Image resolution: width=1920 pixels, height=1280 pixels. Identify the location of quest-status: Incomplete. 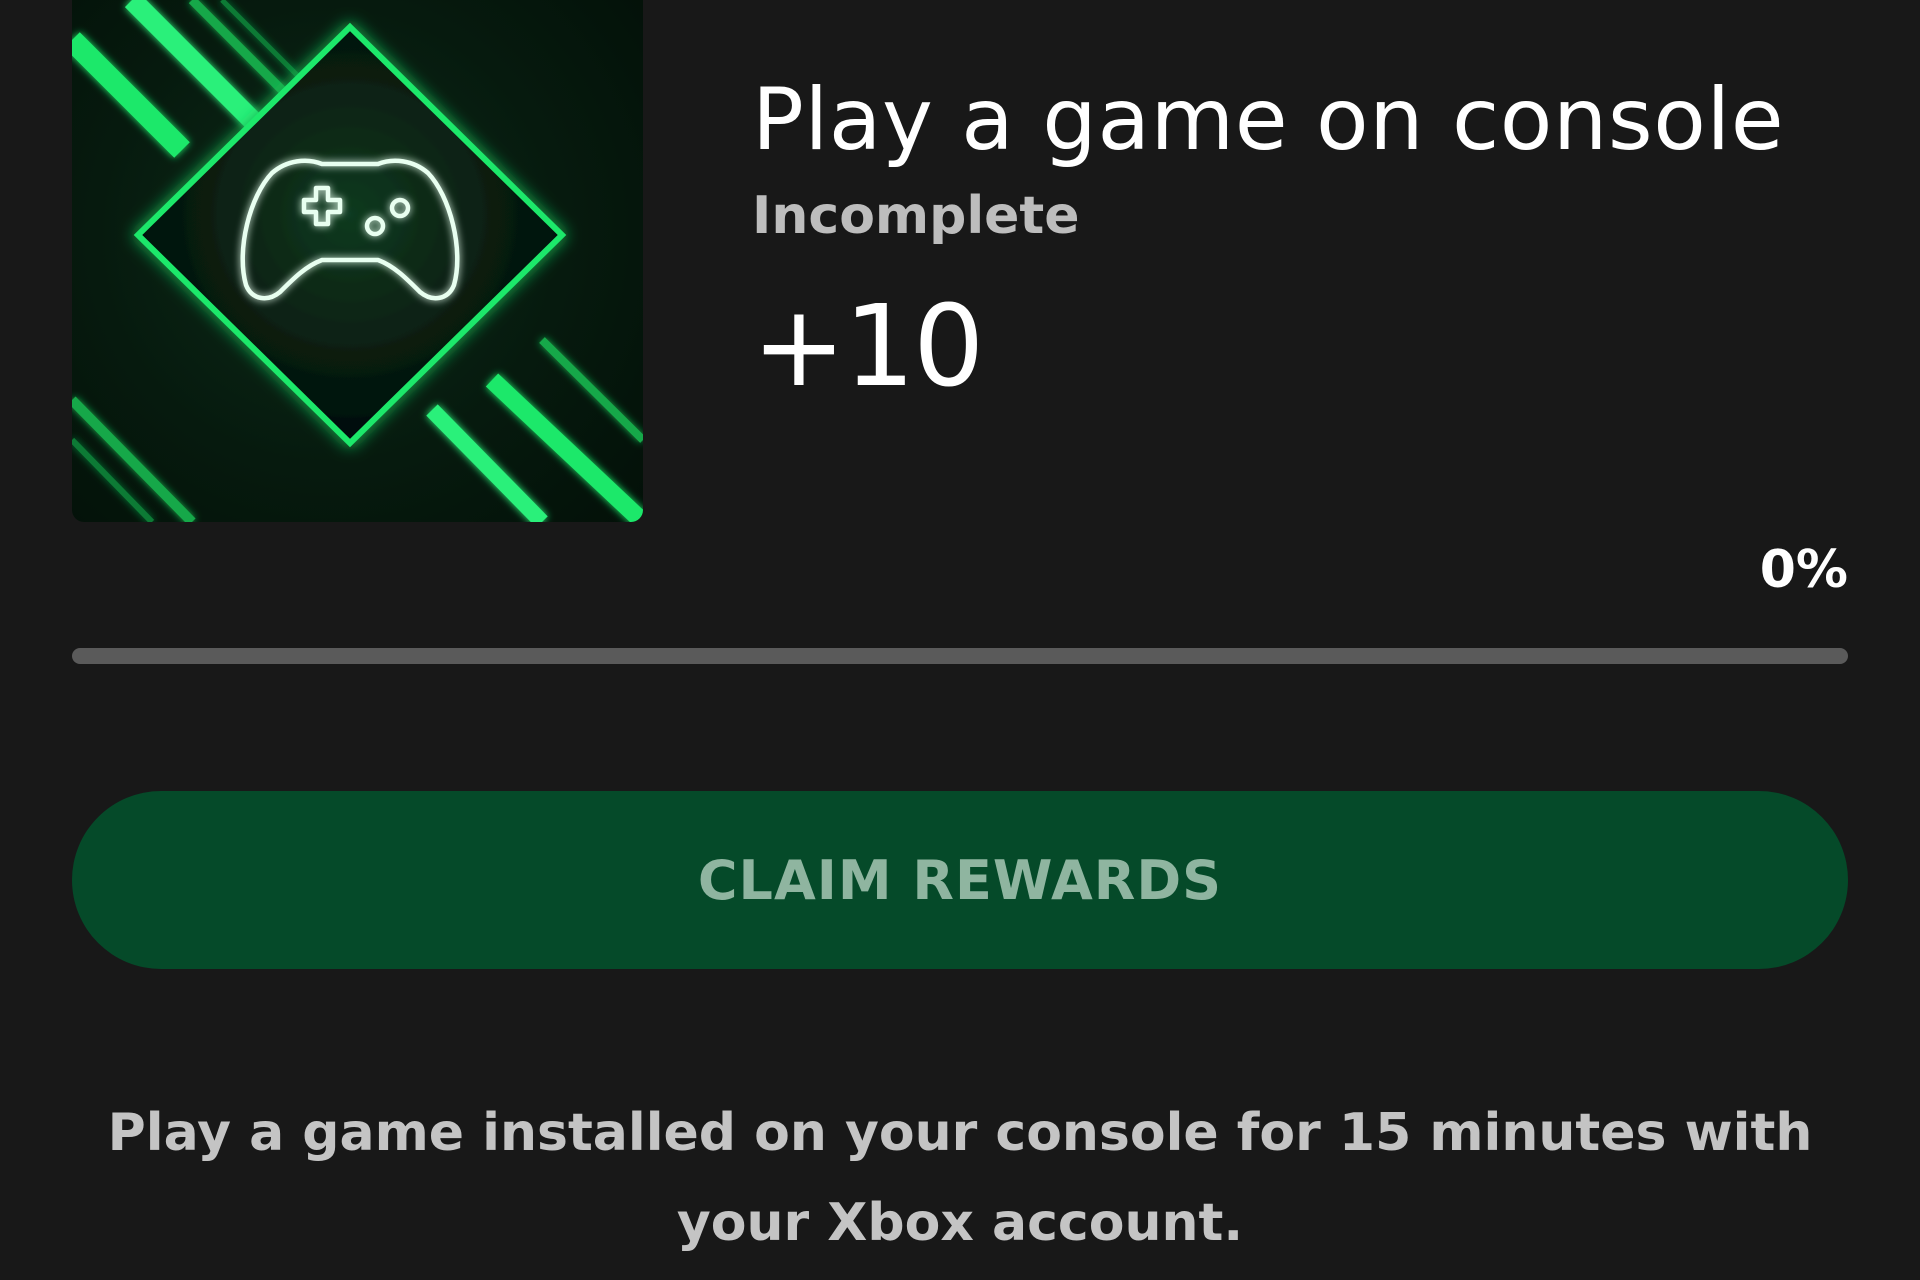
(916, 216).